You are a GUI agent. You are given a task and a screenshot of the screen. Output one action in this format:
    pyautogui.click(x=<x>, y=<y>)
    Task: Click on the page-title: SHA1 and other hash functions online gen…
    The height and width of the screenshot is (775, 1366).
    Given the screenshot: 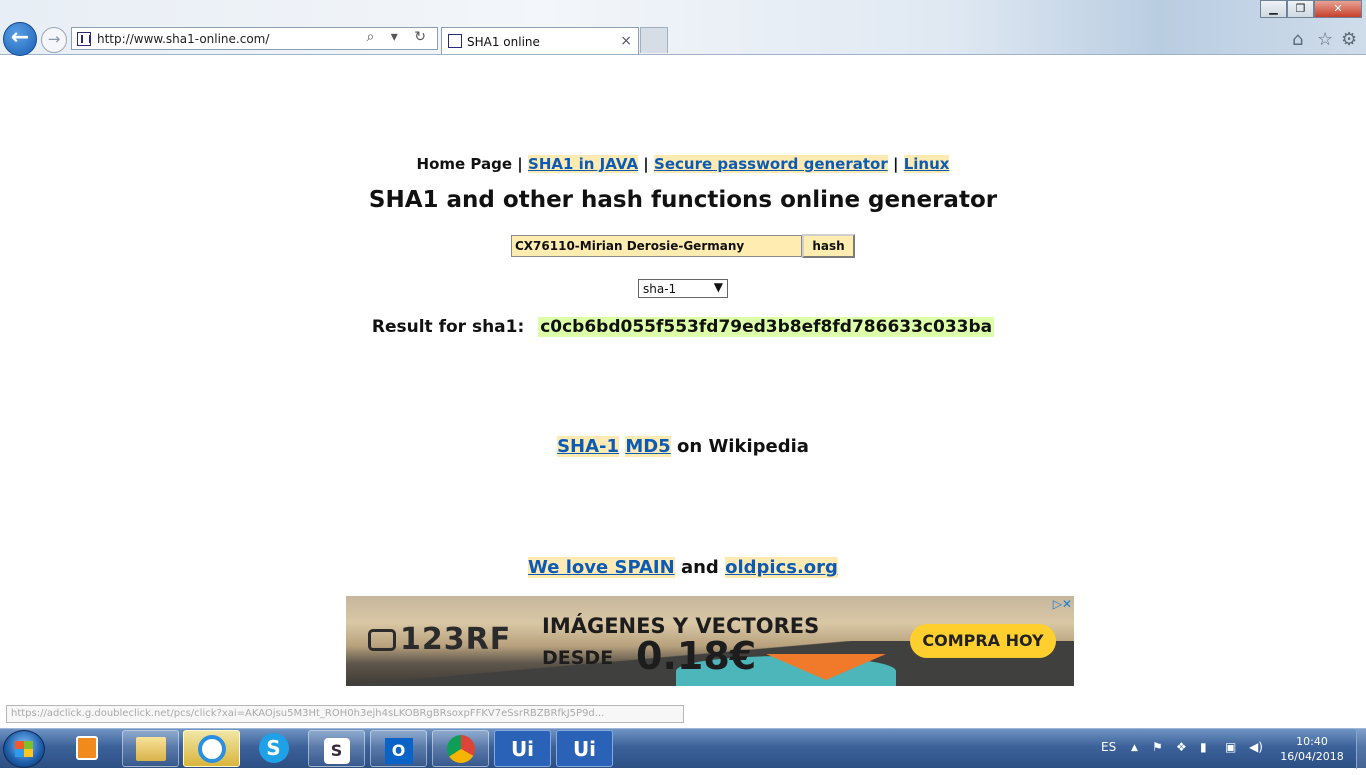 What is the action you would take?
    pyautogui.click(x=683, y=200)
    